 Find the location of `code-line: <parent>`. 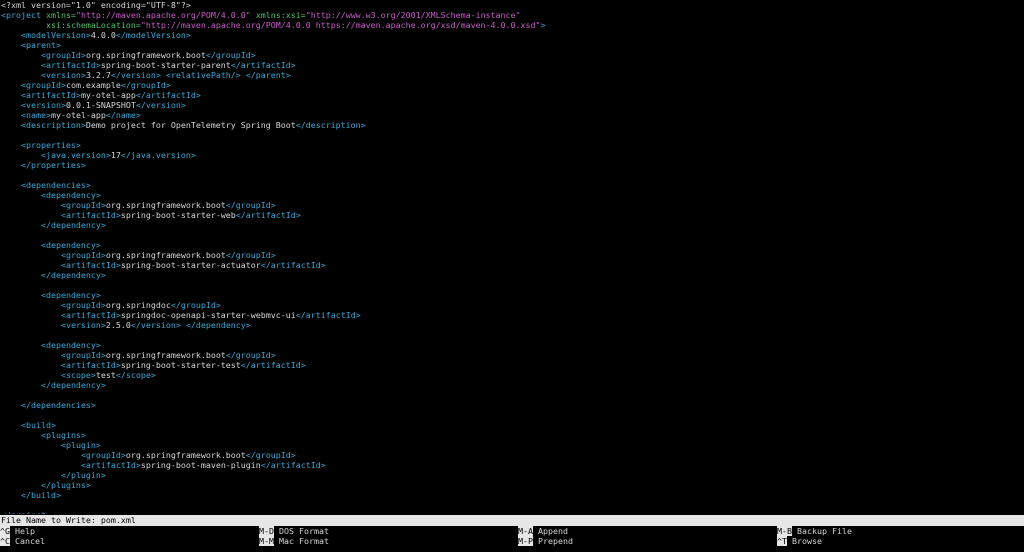

code-line: <parent> is located at coordinates (31, 45).